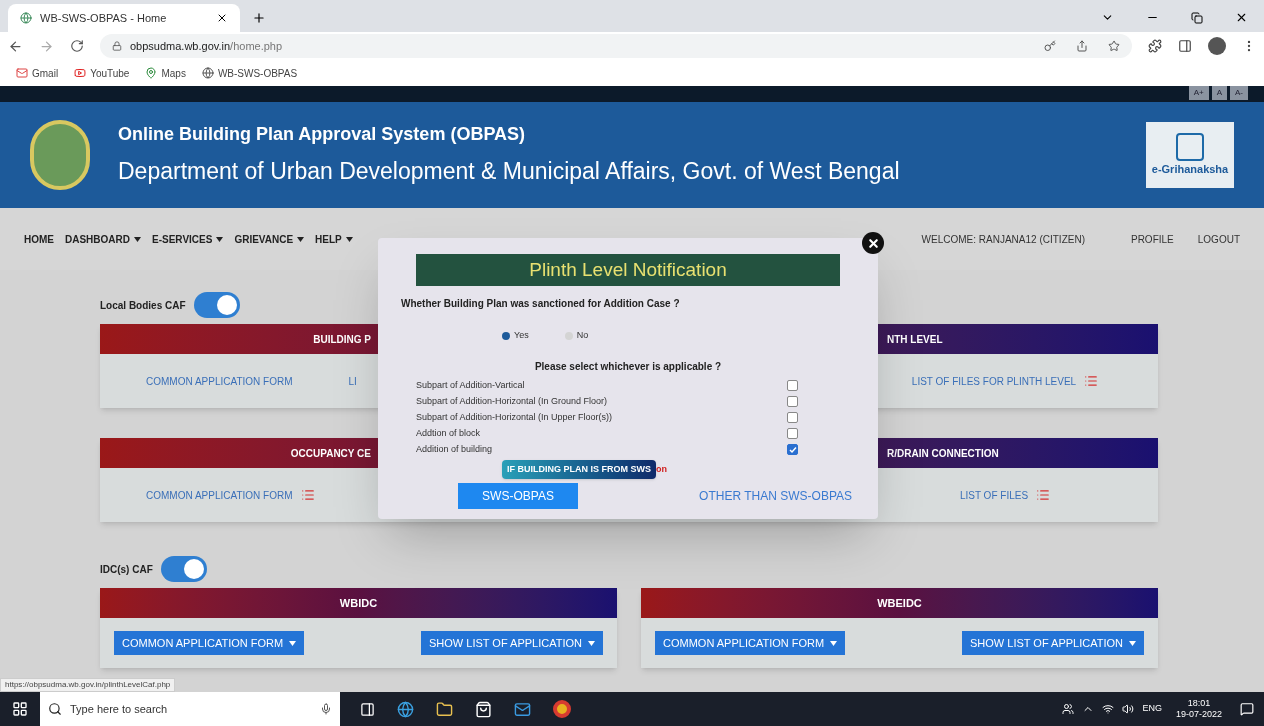  Describe the element at coordinates (367, 709) in the screenshot. I see `task-view-icon` at that location.